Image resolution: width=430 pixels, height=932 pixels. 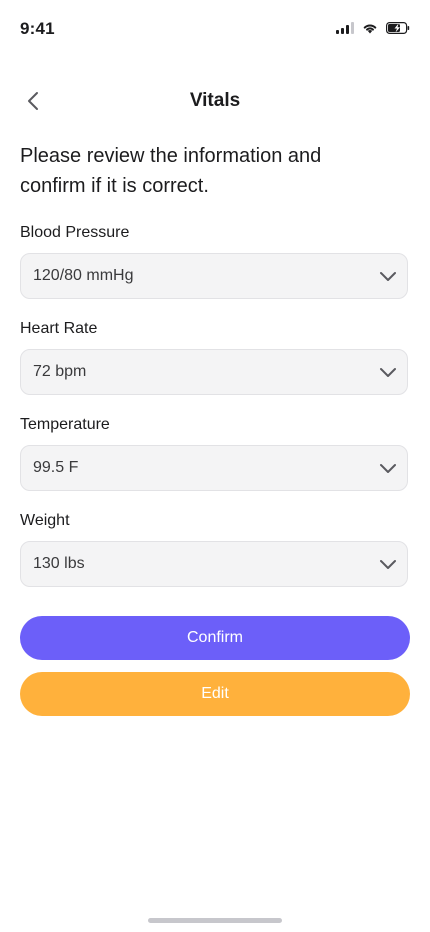 What do you see at coordinates (370, 29) in the screenshot?
I see `wifi-icon` at bounding box center [370, 29].